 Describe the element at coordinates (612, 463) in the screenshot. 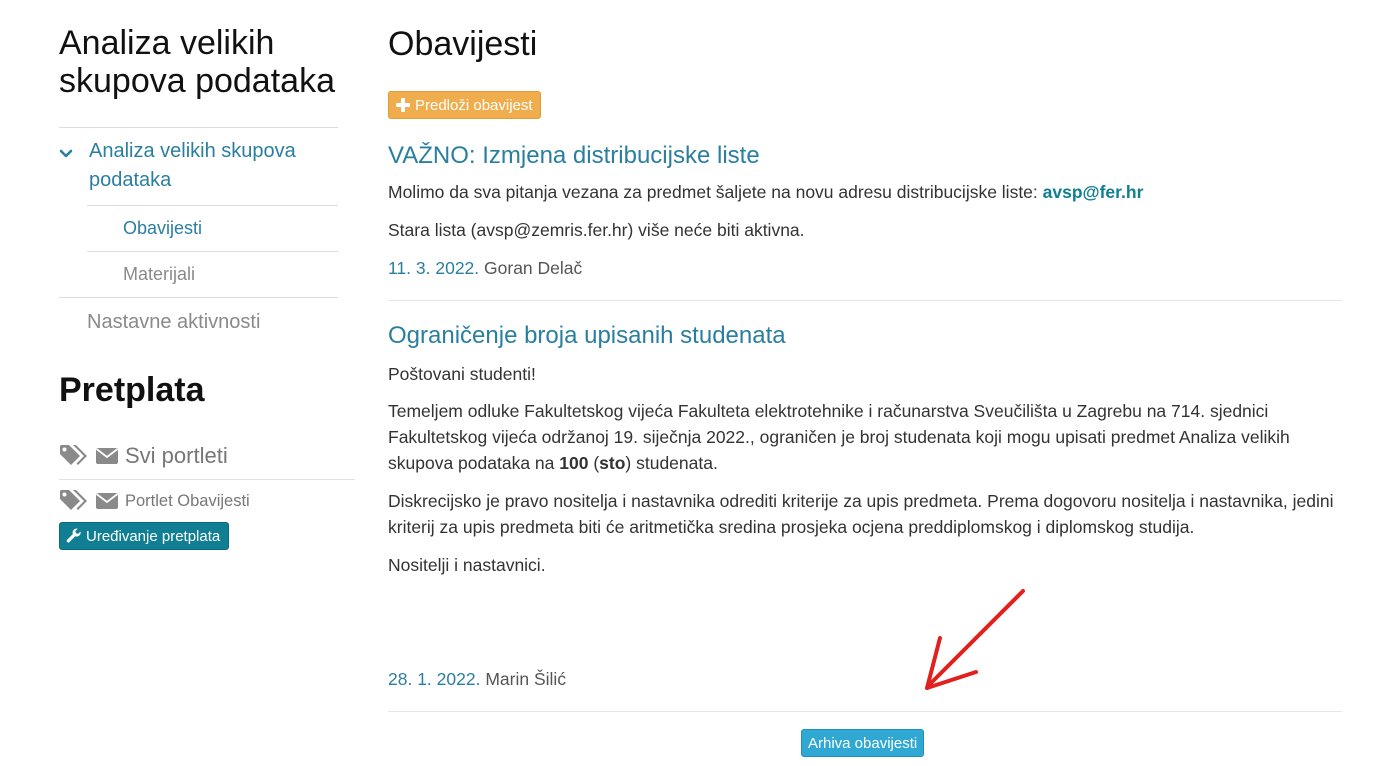

I see `notice-number-word: sto` at that location.